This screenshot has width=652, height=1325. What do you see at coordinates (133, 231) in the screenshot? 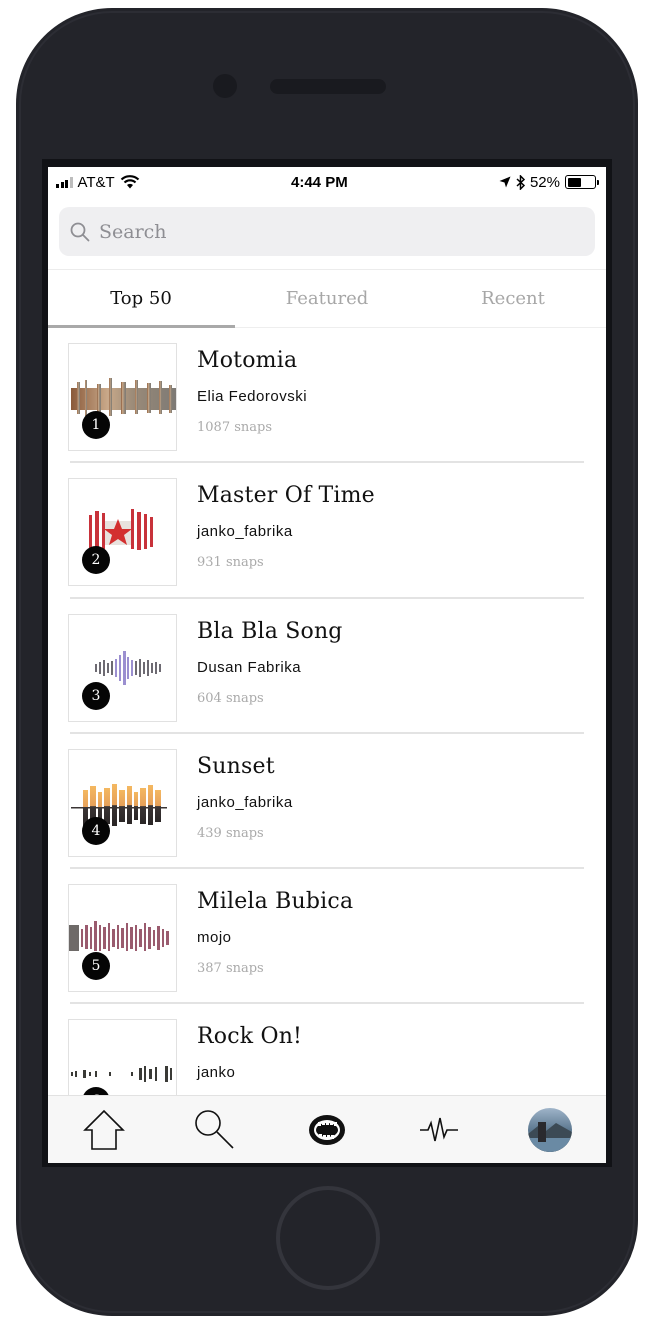
I see `search-placeholder: Search` at bounding box center [133, 231].